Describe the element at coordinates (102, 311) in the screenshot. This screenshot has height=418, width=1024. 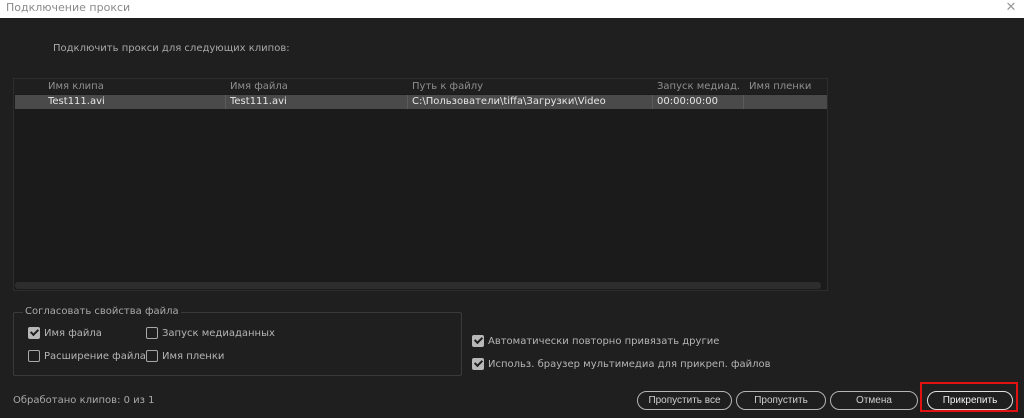
I see `match-properties-legend: Согласовать свойства файла` at that location.